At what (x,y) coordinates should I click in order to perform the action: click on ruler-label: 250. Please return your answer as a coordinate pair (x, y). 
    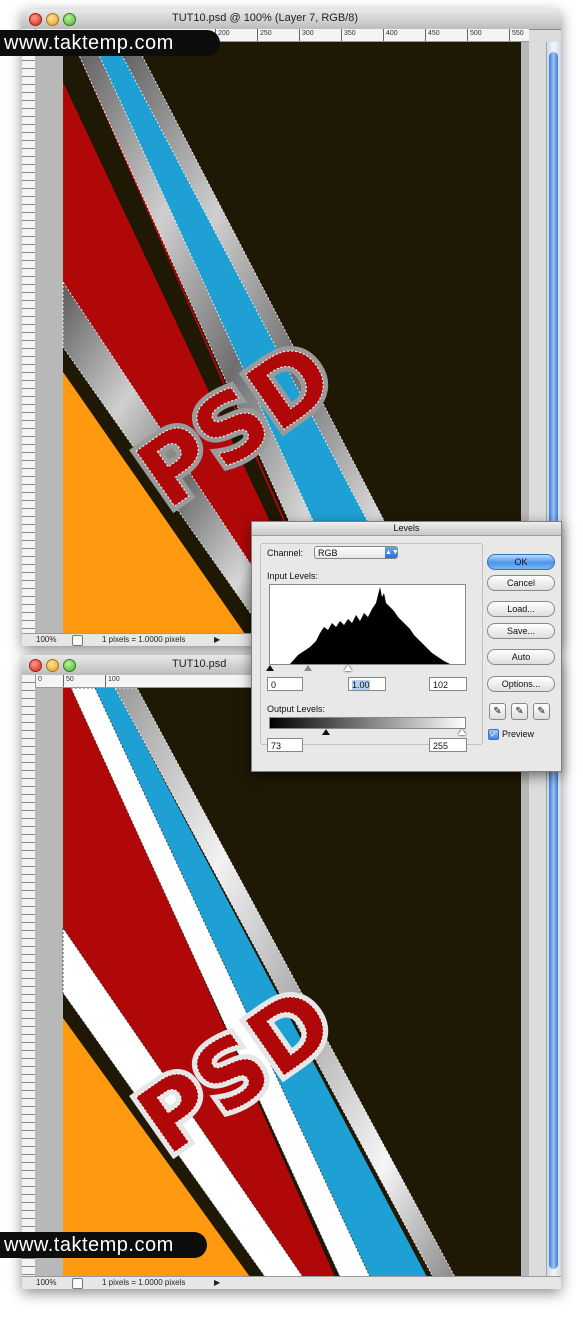
    Looking at the image, I should click on (264, 35).